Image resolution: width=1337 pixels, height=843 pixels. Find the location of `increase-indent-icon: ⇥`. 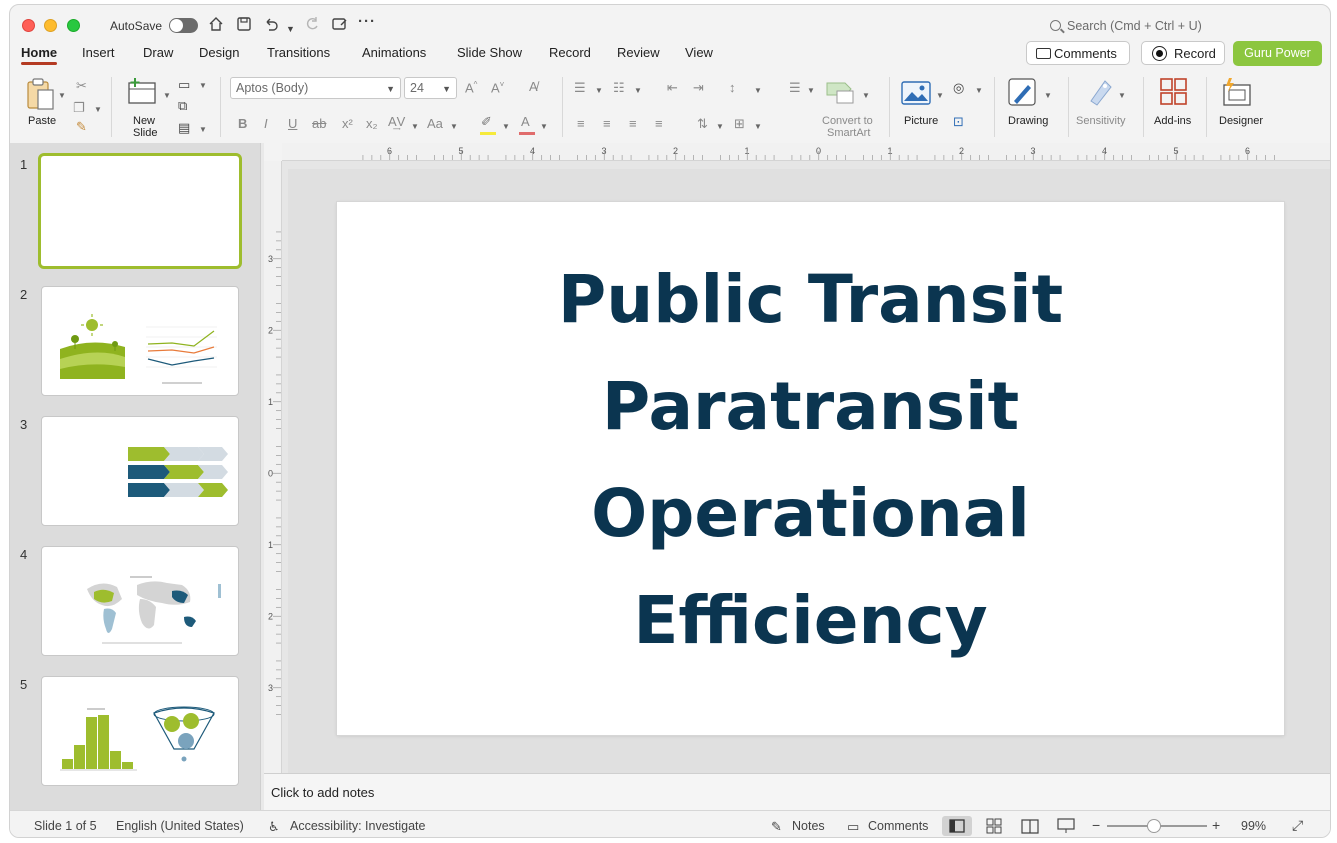

increase-indent-icon: ⇥ is located at coordinates (698, 88).